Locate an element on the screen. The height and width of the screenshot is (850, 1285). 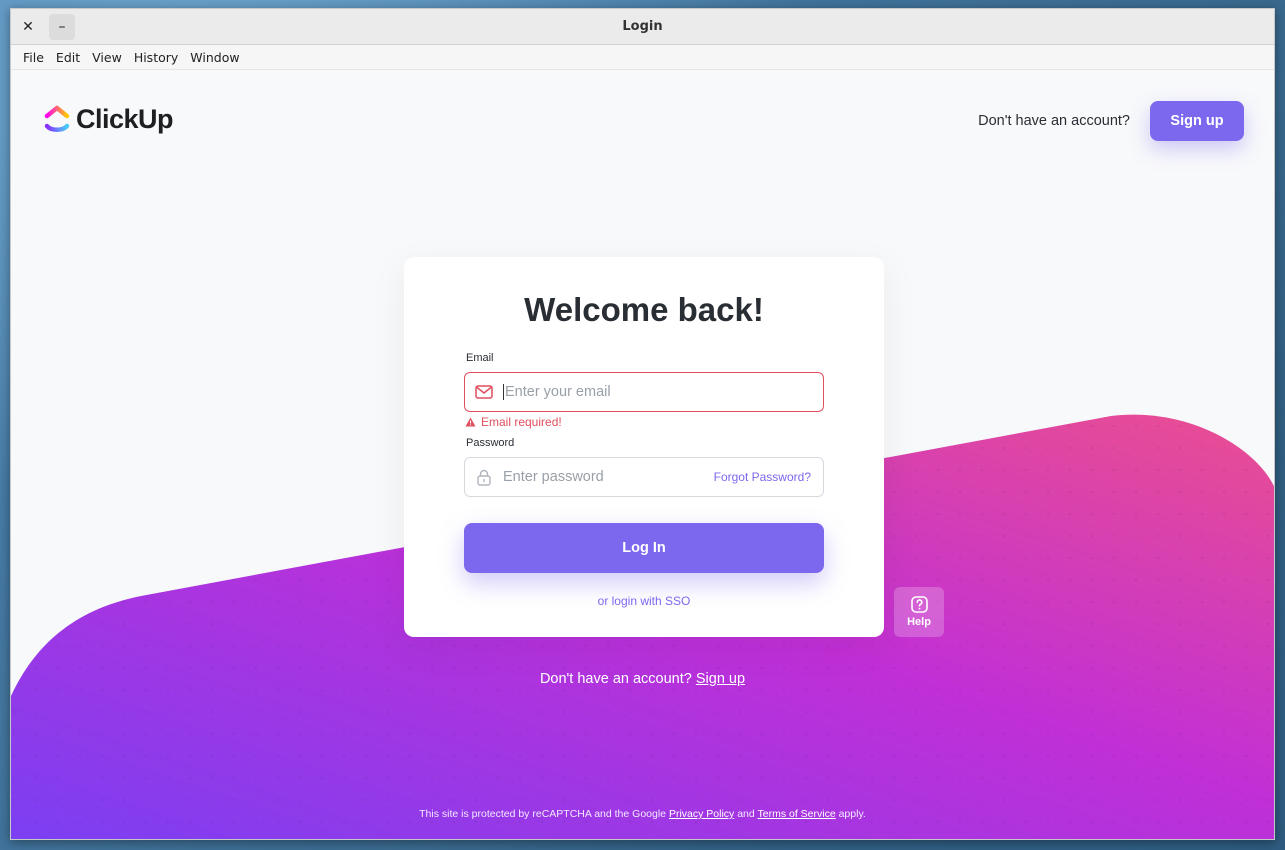
email-placeholder: Enter your email is located at coordinates (558, 391).